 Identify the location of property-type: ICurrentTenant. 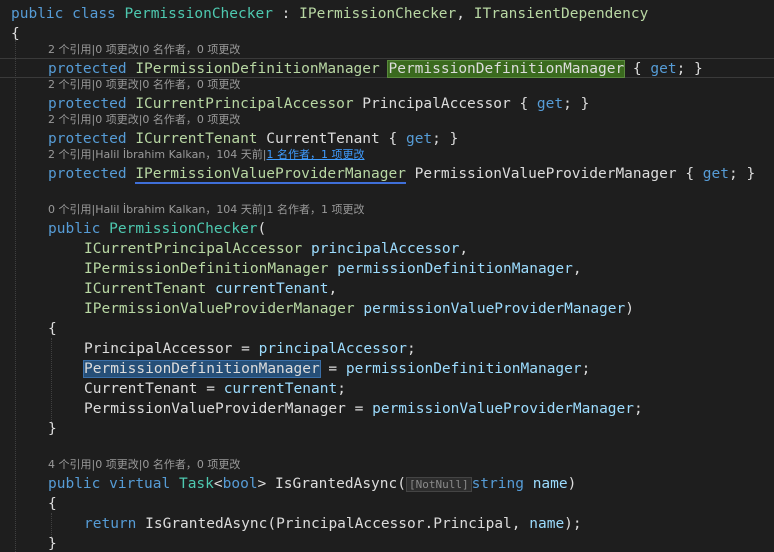
(196, 139).